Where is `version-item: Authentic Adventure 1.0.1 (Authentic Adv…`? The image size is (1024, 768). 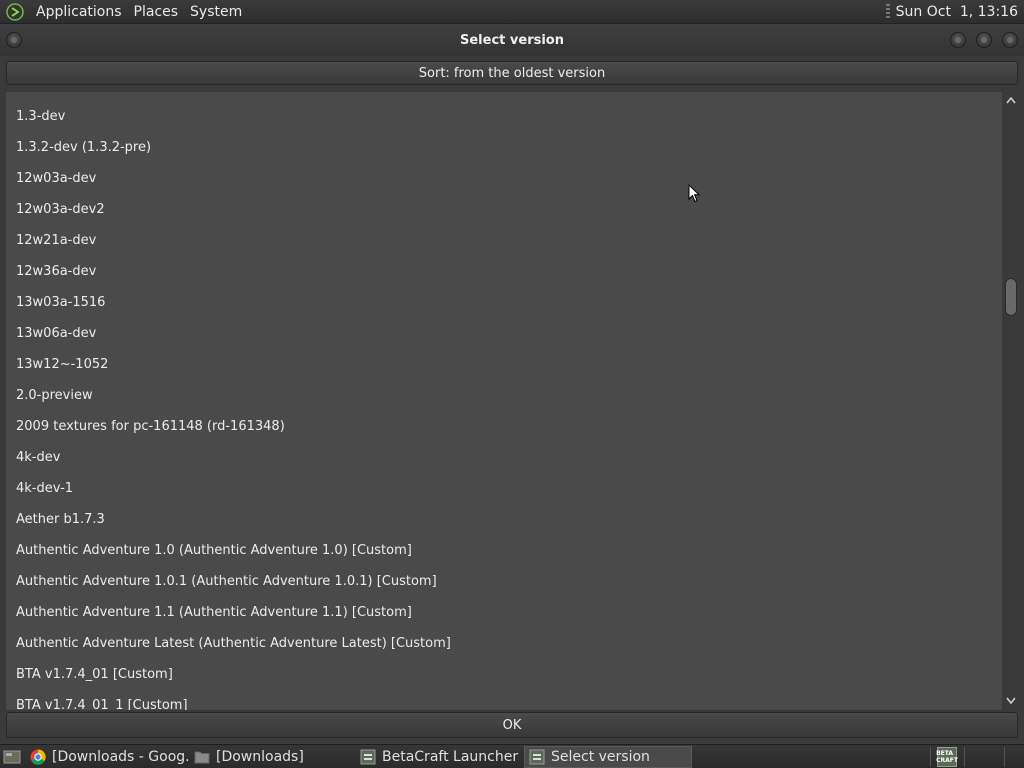
version-item: Authentic Adventure 1.0.1 (Authentic Adv… is located at coordinates (504, 581).